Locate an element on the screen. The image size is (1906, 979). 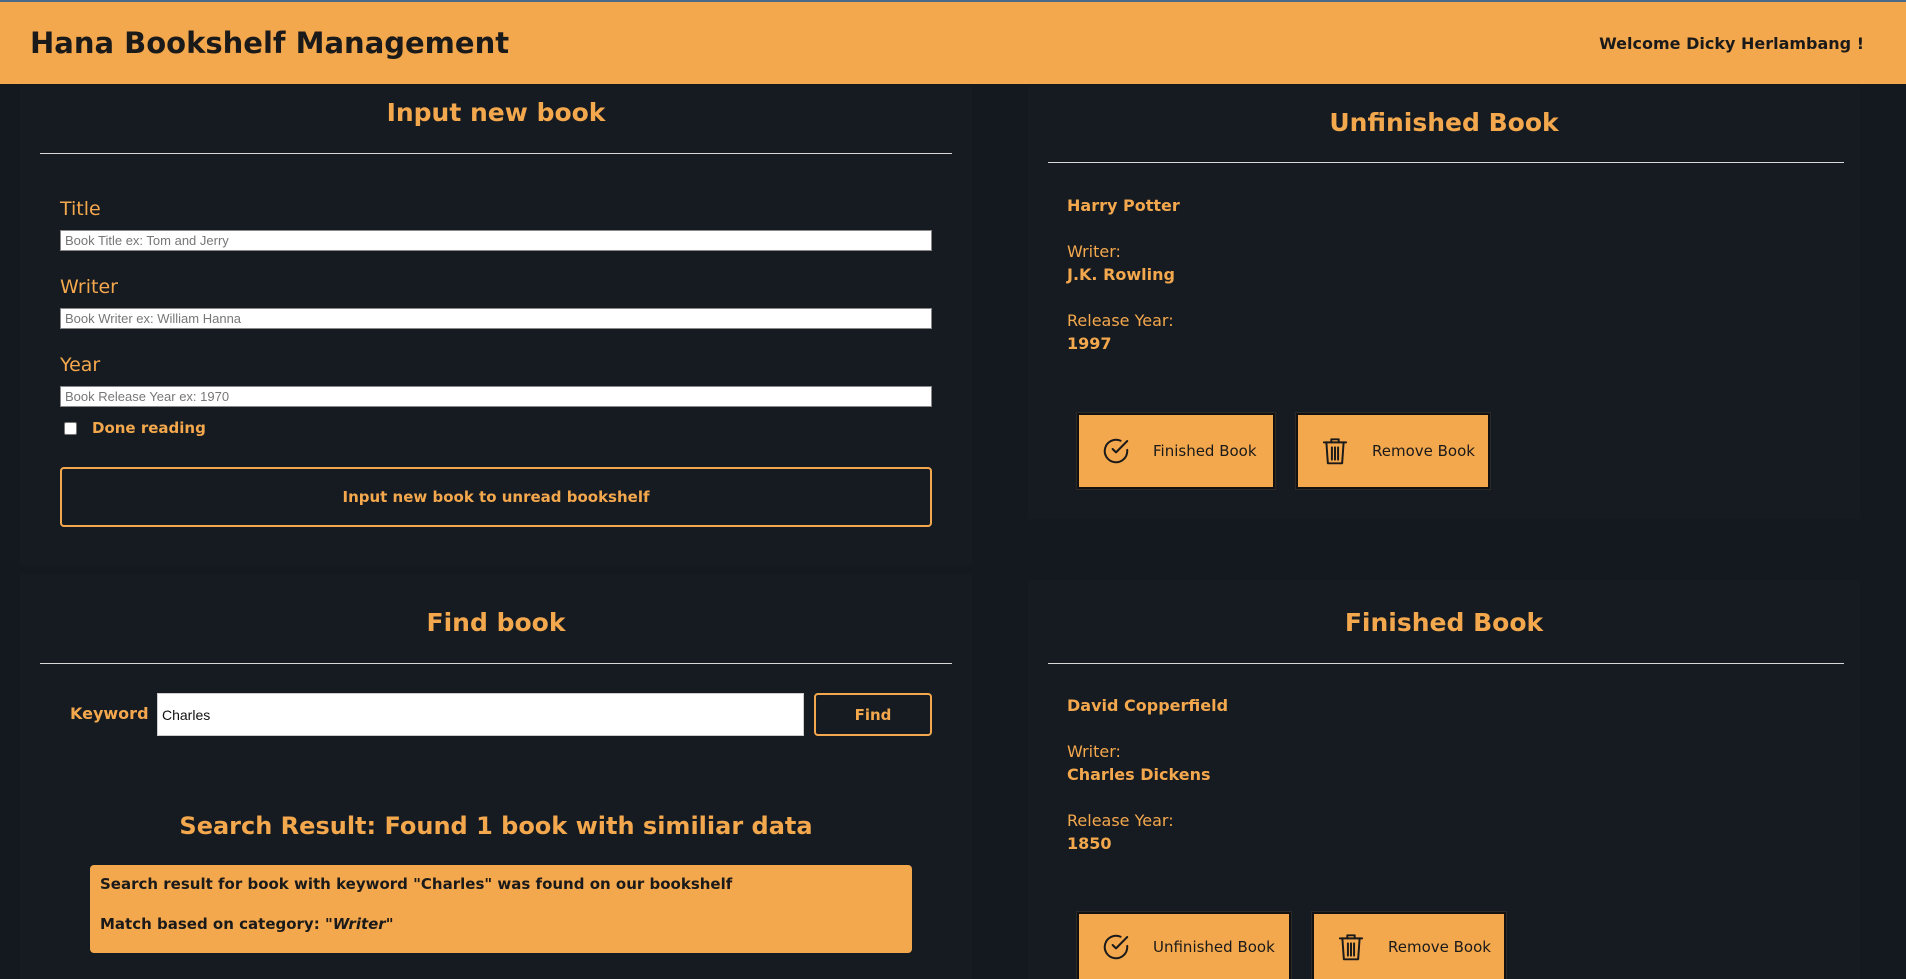
app-title: Hana Bookshelf Management is located at coordinates (270, 43).